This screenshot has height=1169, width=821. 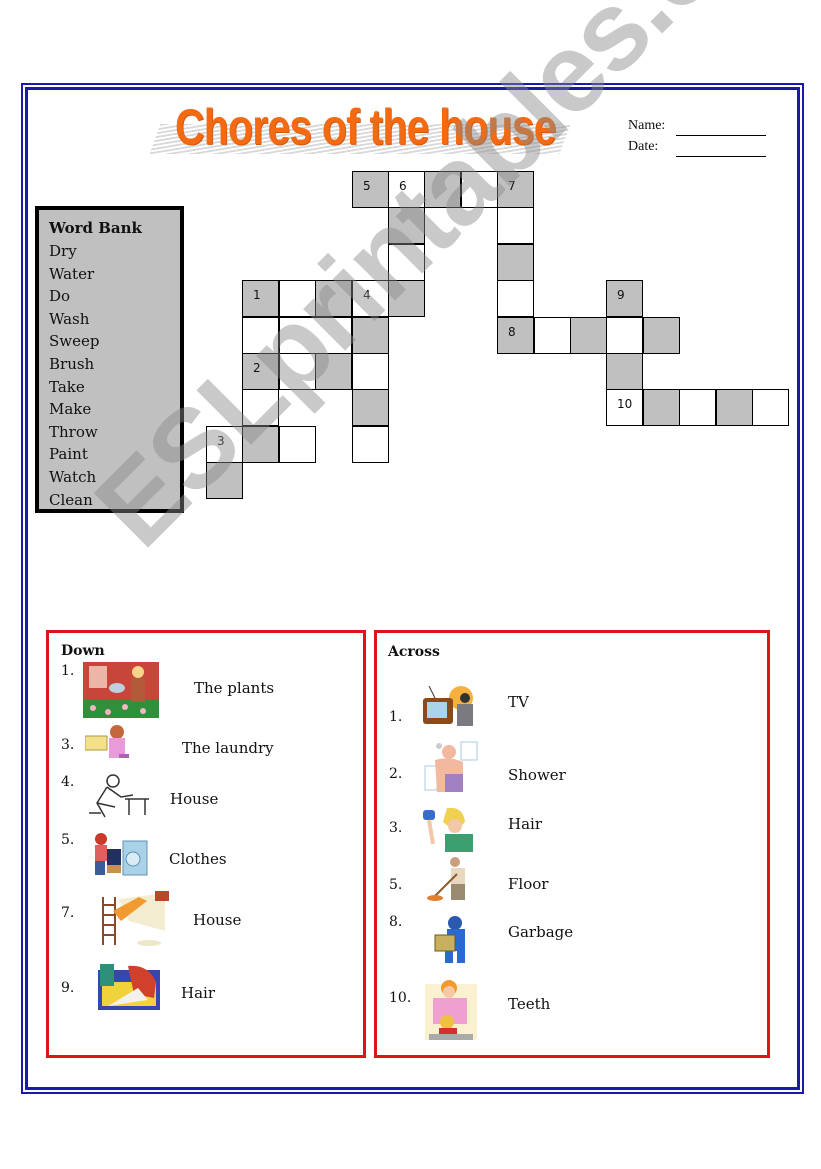 I want to click on across-clue-number: 8., so click(x=396, y=922).